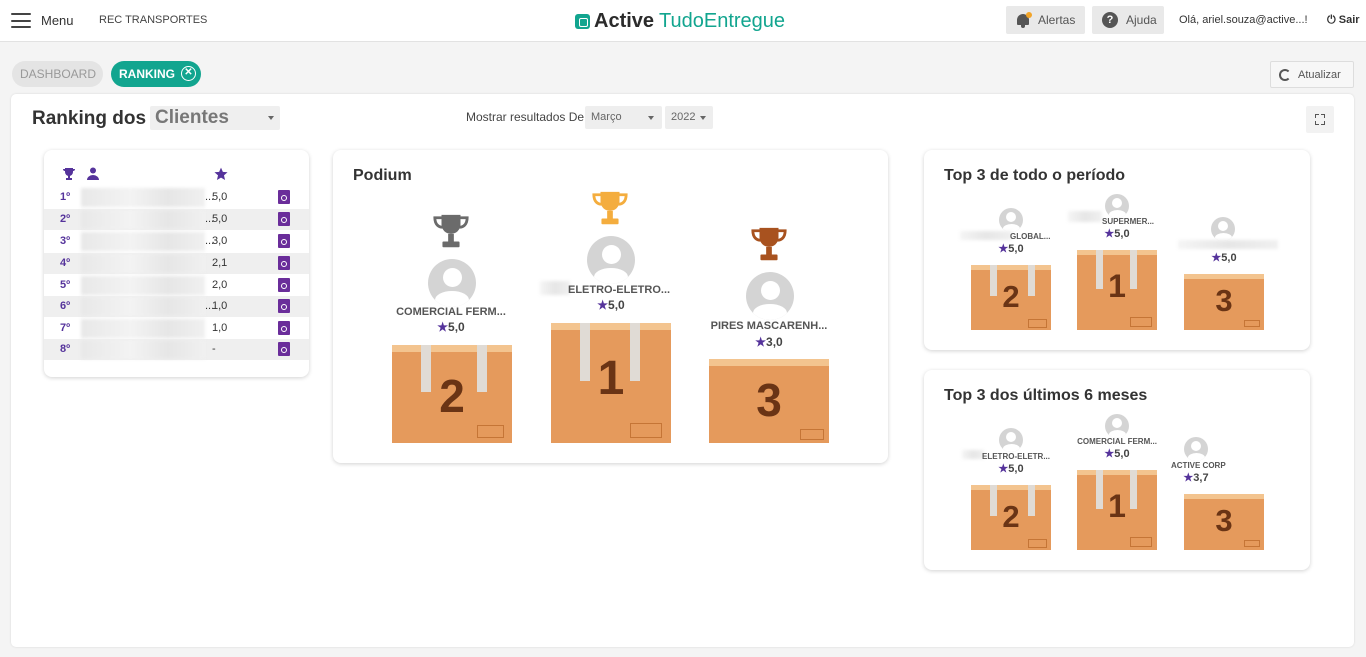  Describe the element at coordinates (65, 263) in the screenshot. I see `rank-position: 4º` at that location.